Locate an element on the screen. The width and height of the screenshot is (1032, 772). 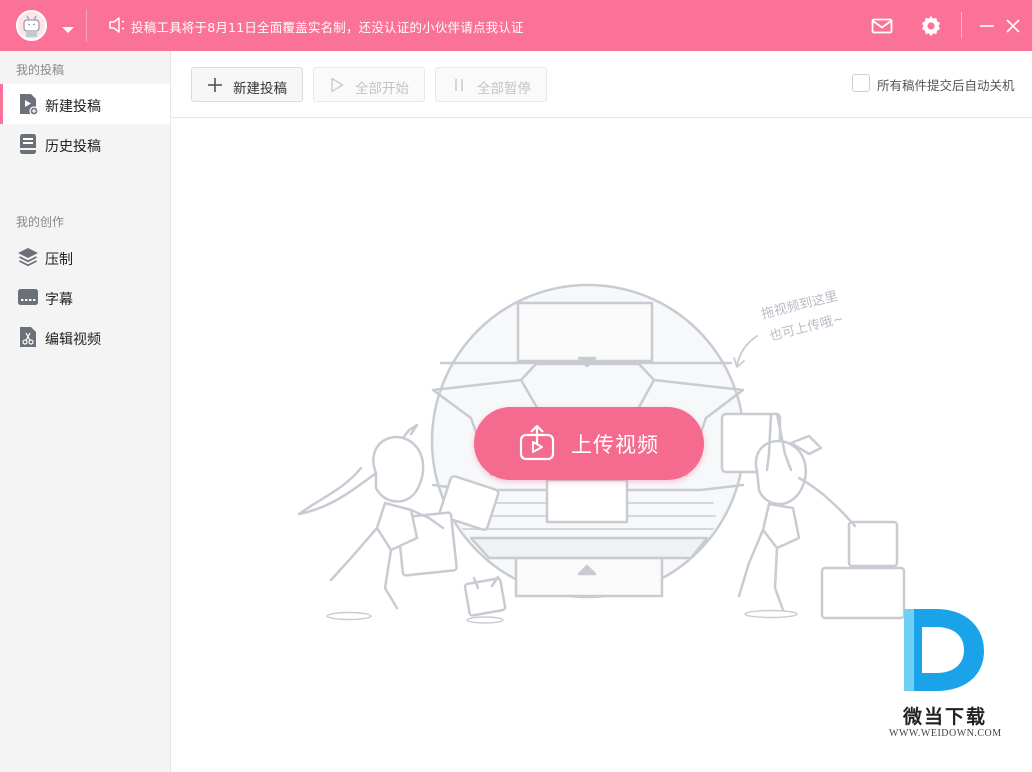
auto-shutdown-checkbox is located at coordinates (861, 83).